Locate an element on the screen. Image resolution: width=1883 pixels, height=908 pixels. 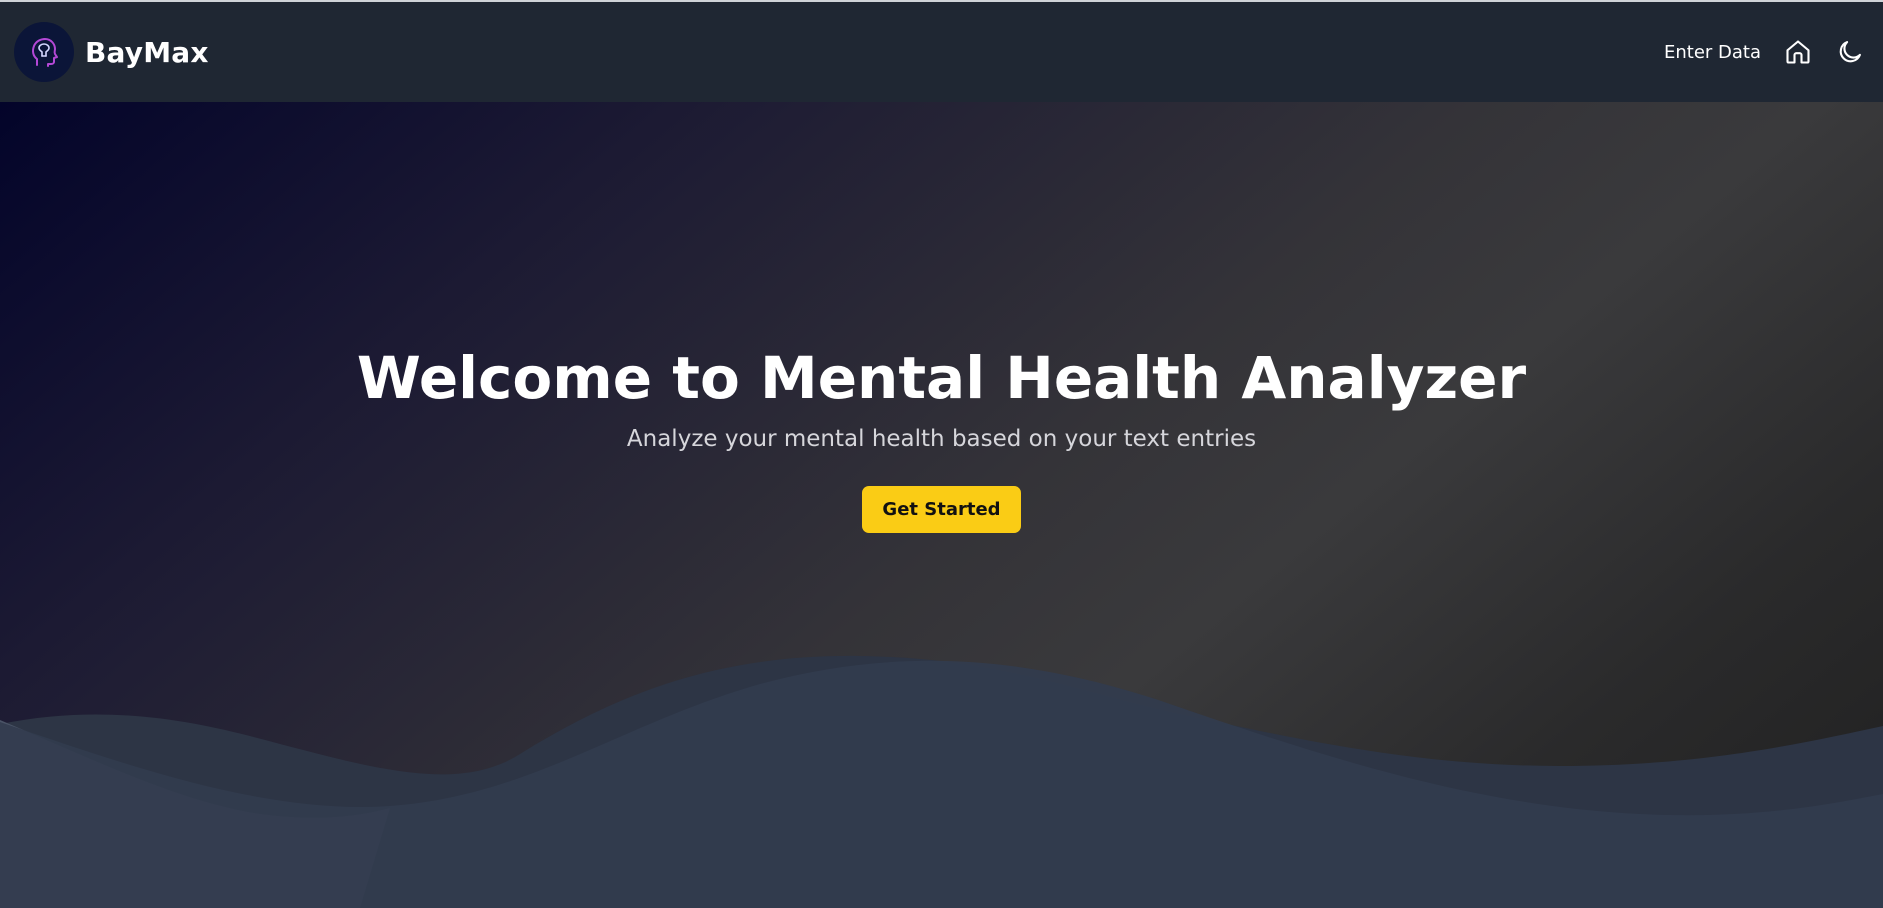
get-started-button: Get Started is located at coordinates (941, 509).